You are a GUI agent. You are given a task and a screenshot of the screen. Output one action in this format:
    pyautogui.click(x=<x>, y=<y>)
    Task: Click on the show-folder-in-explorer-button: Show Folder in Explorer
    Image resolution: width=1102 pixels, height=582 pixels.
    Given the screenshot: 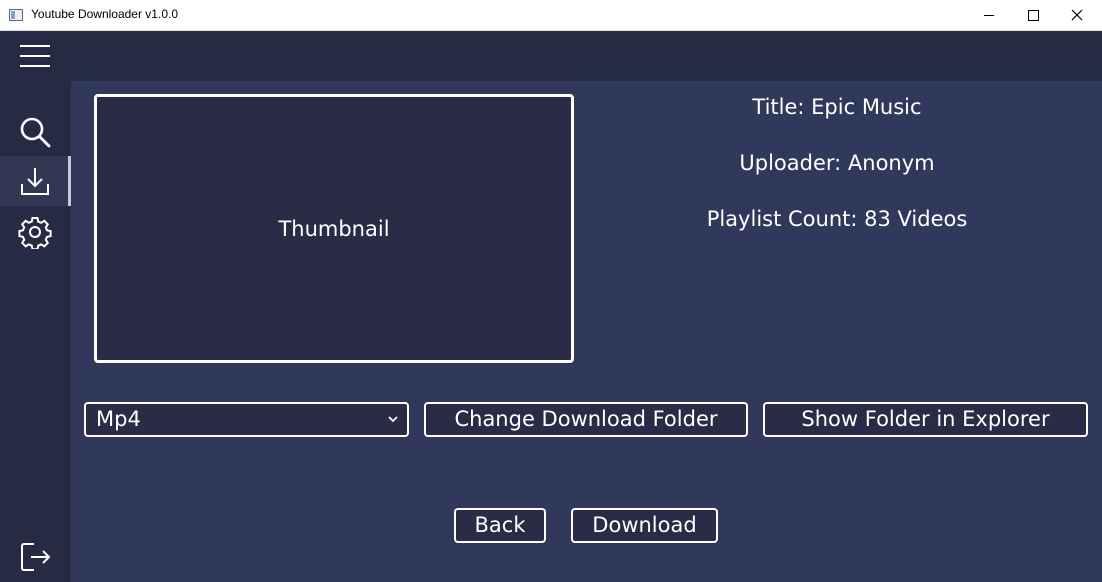 What is the action you would take?
    pyautogui.click(x=925, y=419)
    